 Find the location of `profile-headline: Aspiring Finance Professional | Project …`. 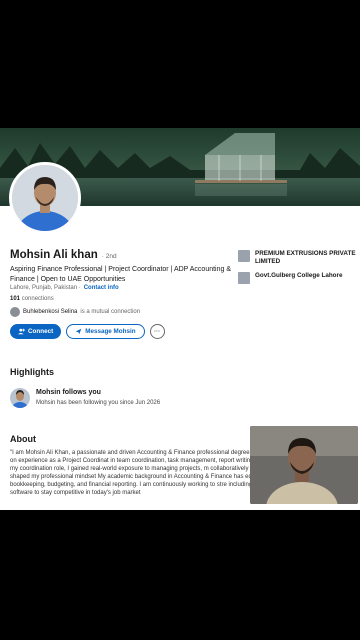

profile-headline: Aspiring Finance Professional | Project … is located at coordinates (121, 274).